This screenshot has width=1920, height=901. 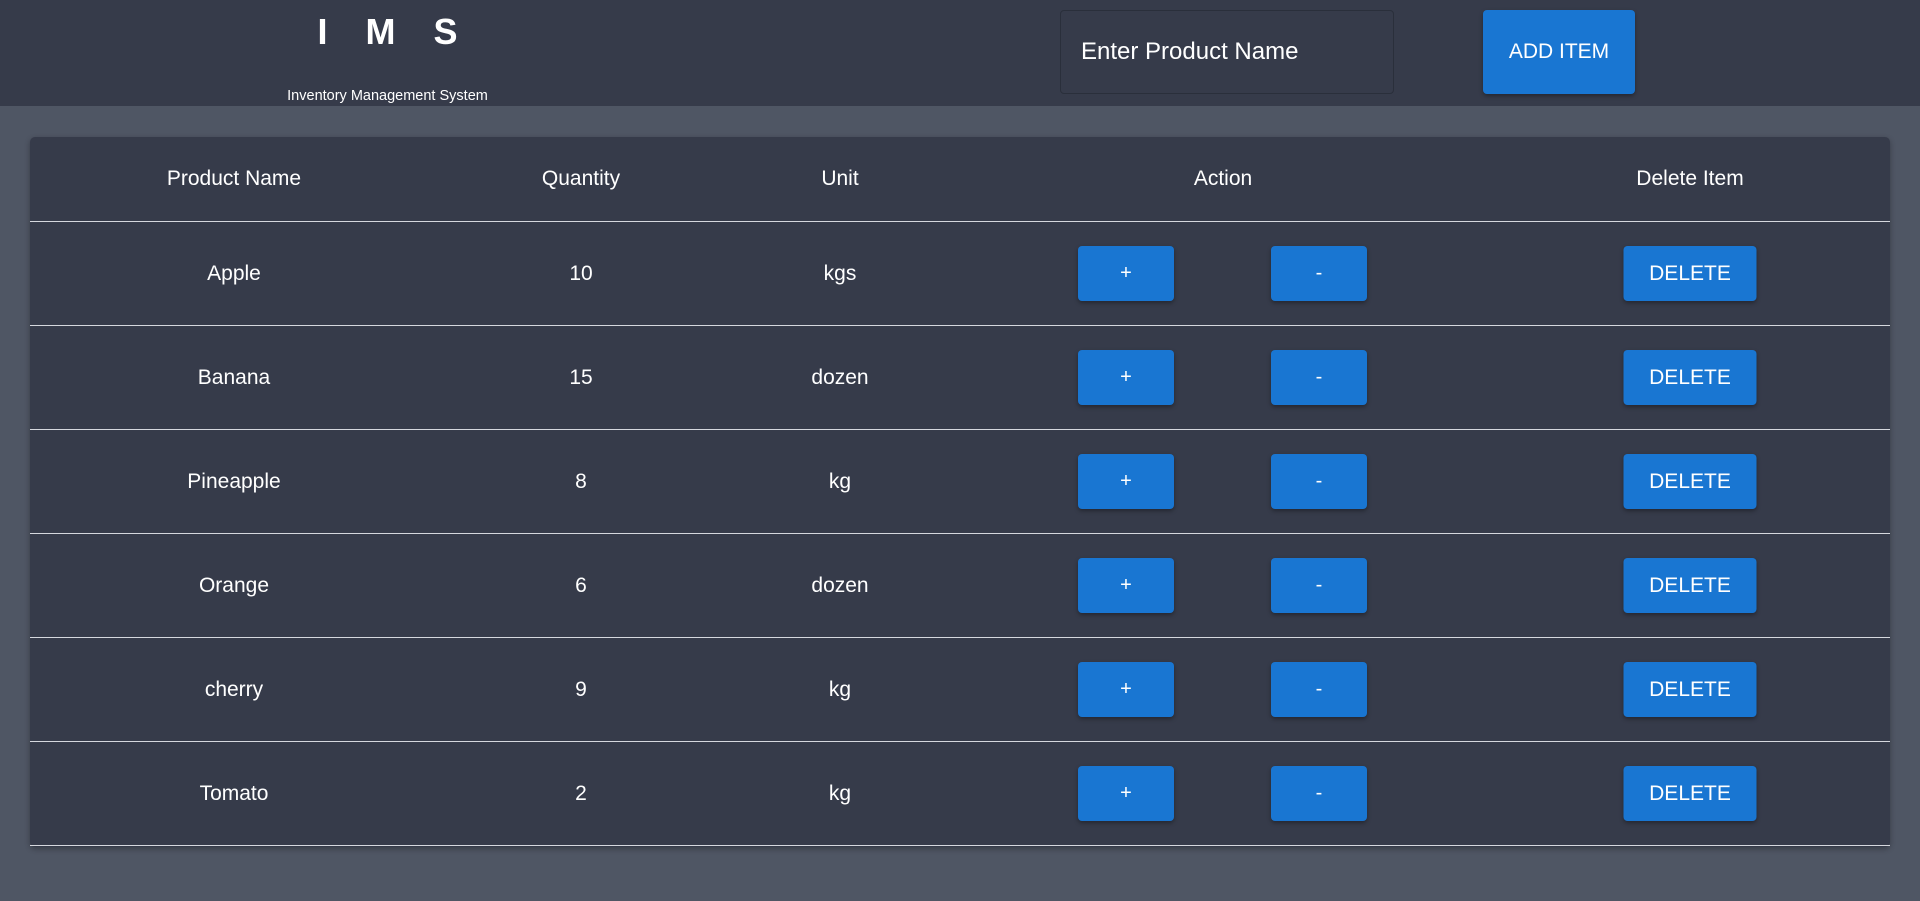 I want to click on product-name-field-wrapper, so click(x=1227, y=52).